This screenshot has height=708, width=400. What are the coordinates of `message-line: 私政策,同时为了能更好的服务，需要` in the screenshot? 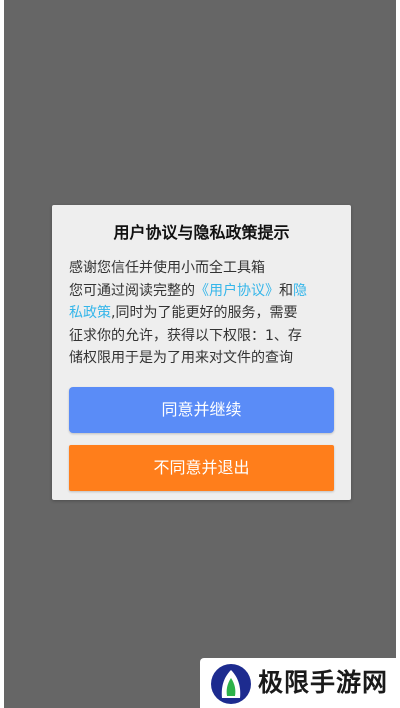 It's located at (203, 313).